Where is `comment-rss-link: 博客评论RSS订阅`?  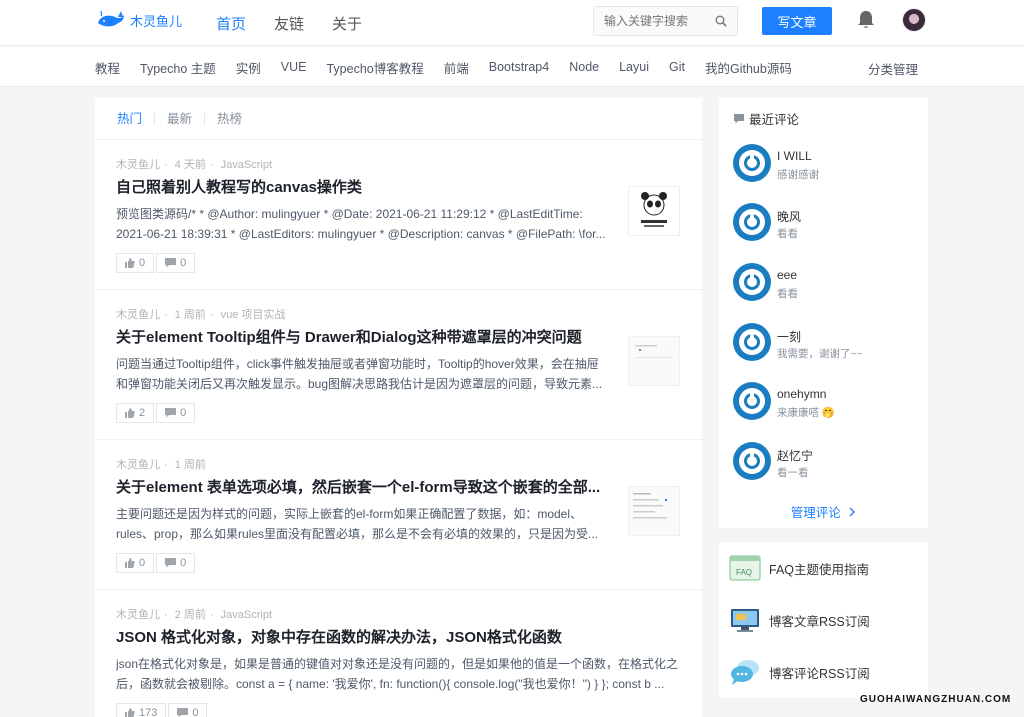
comment-rss-link: 博客评论RSS订阅 is located at coordinates (799, 672).